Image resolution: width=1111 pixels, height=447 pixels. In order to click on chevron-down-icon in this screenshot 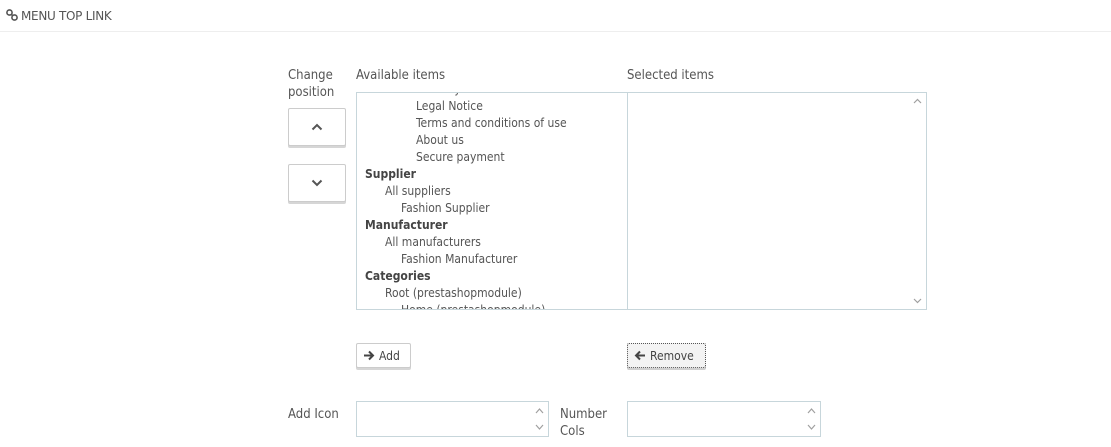, I will do `click(317, 183)`.